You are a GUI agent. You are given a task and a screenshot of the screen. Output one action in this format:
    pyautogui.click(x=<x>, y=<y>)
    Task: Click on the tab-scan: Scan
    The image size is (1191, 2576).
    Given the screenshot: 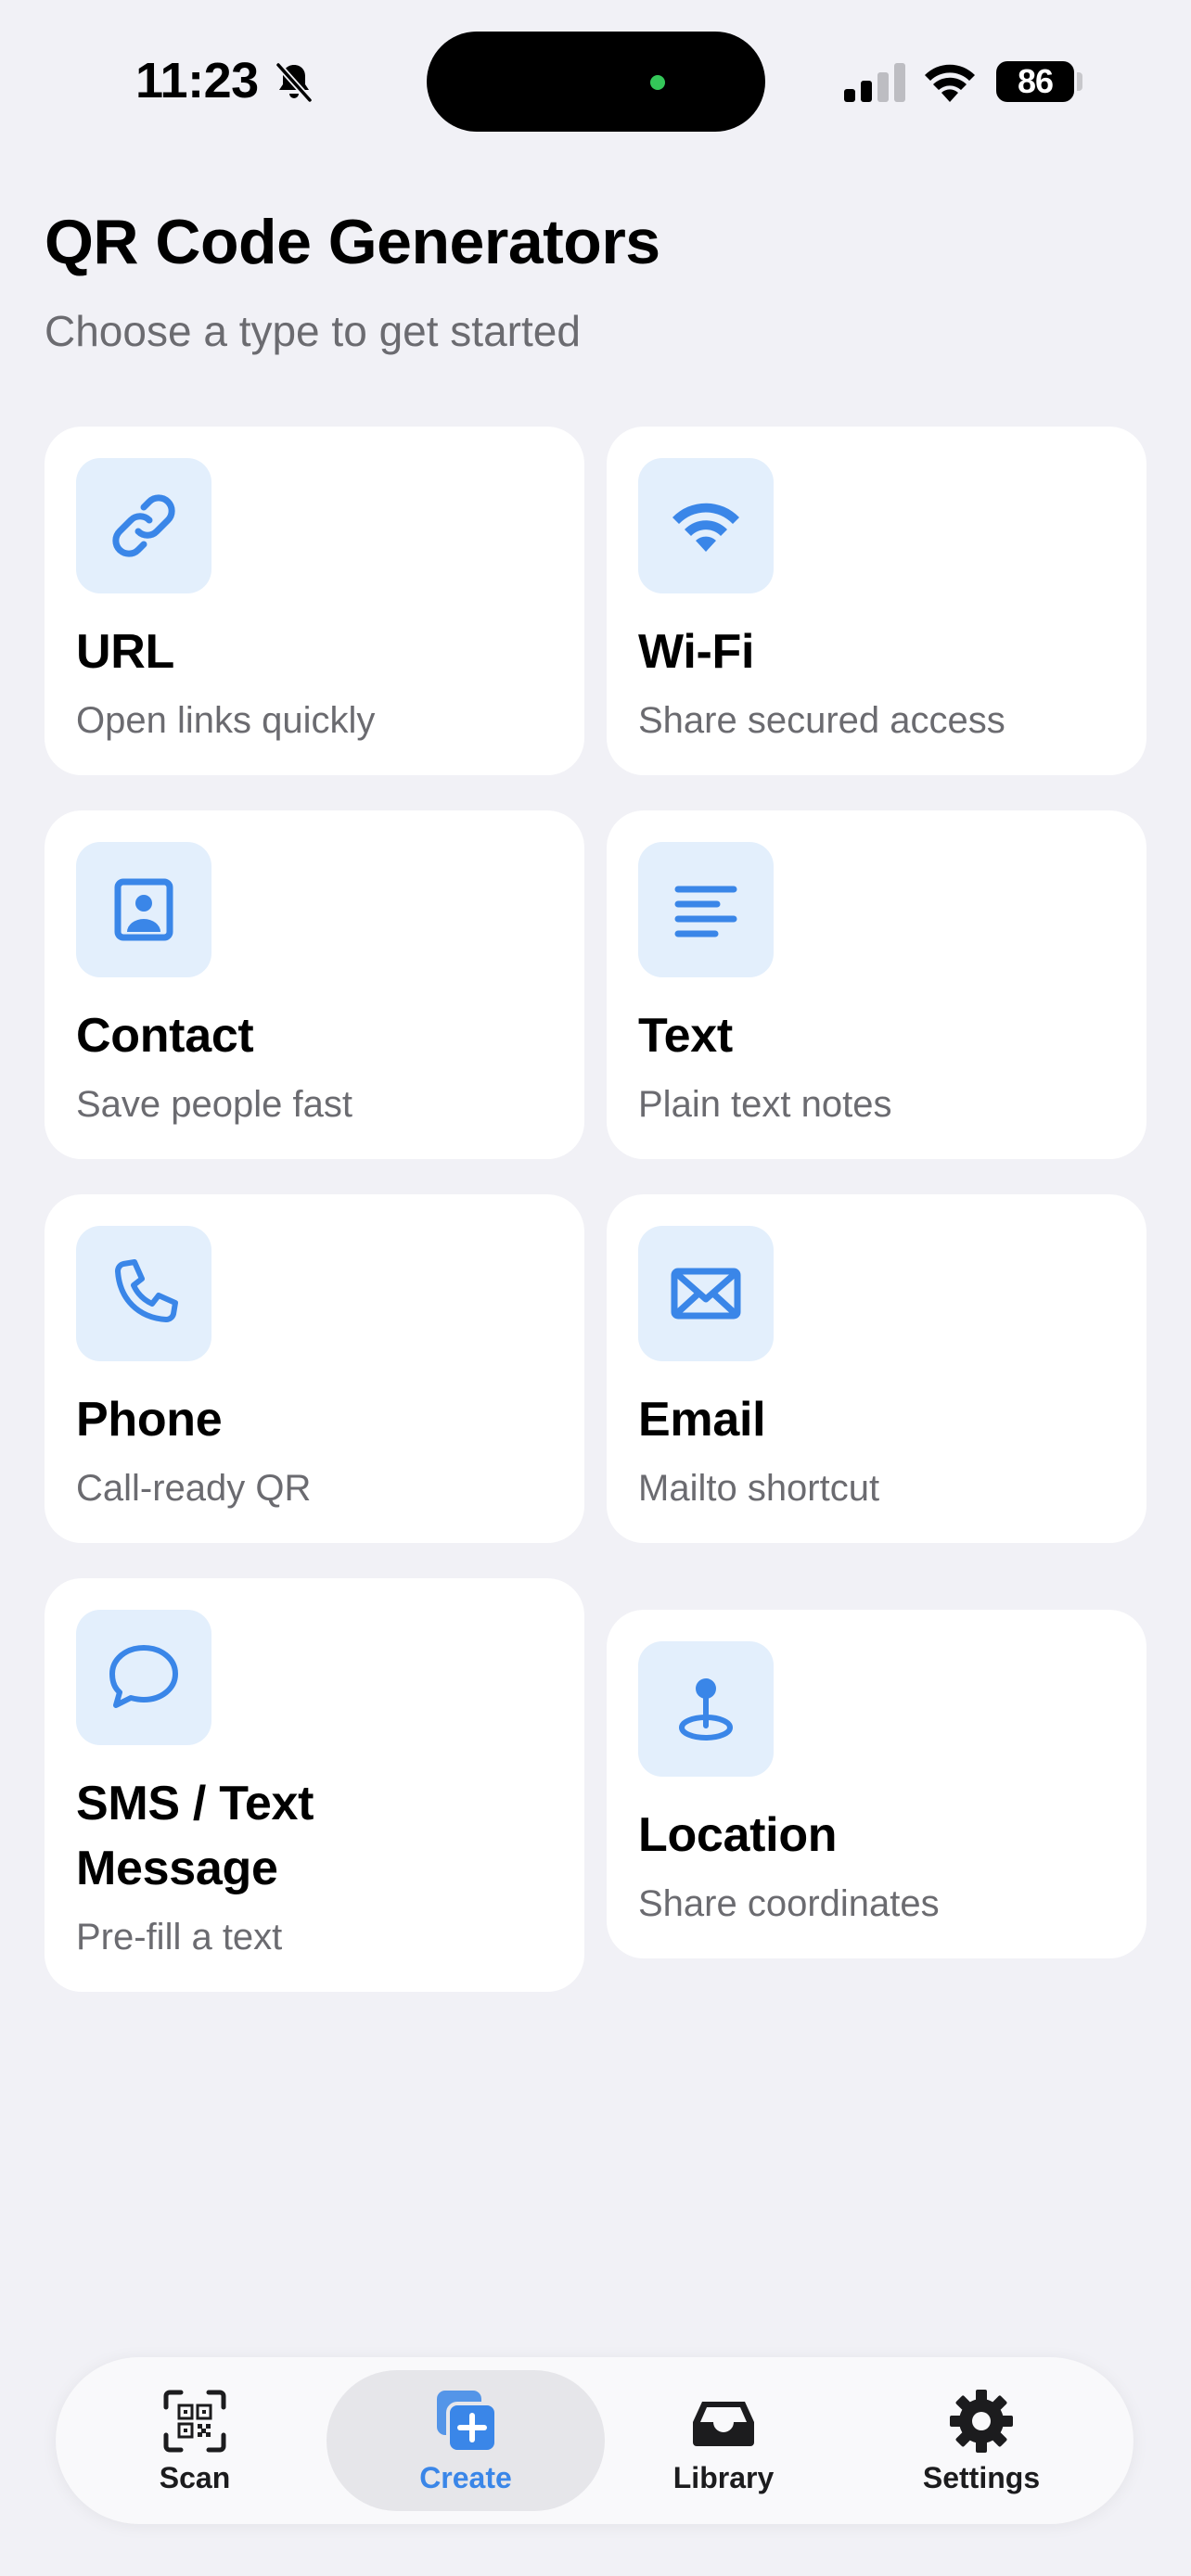 What is the action you would take?
    pyautogui.click(x=195, y=2440)
    